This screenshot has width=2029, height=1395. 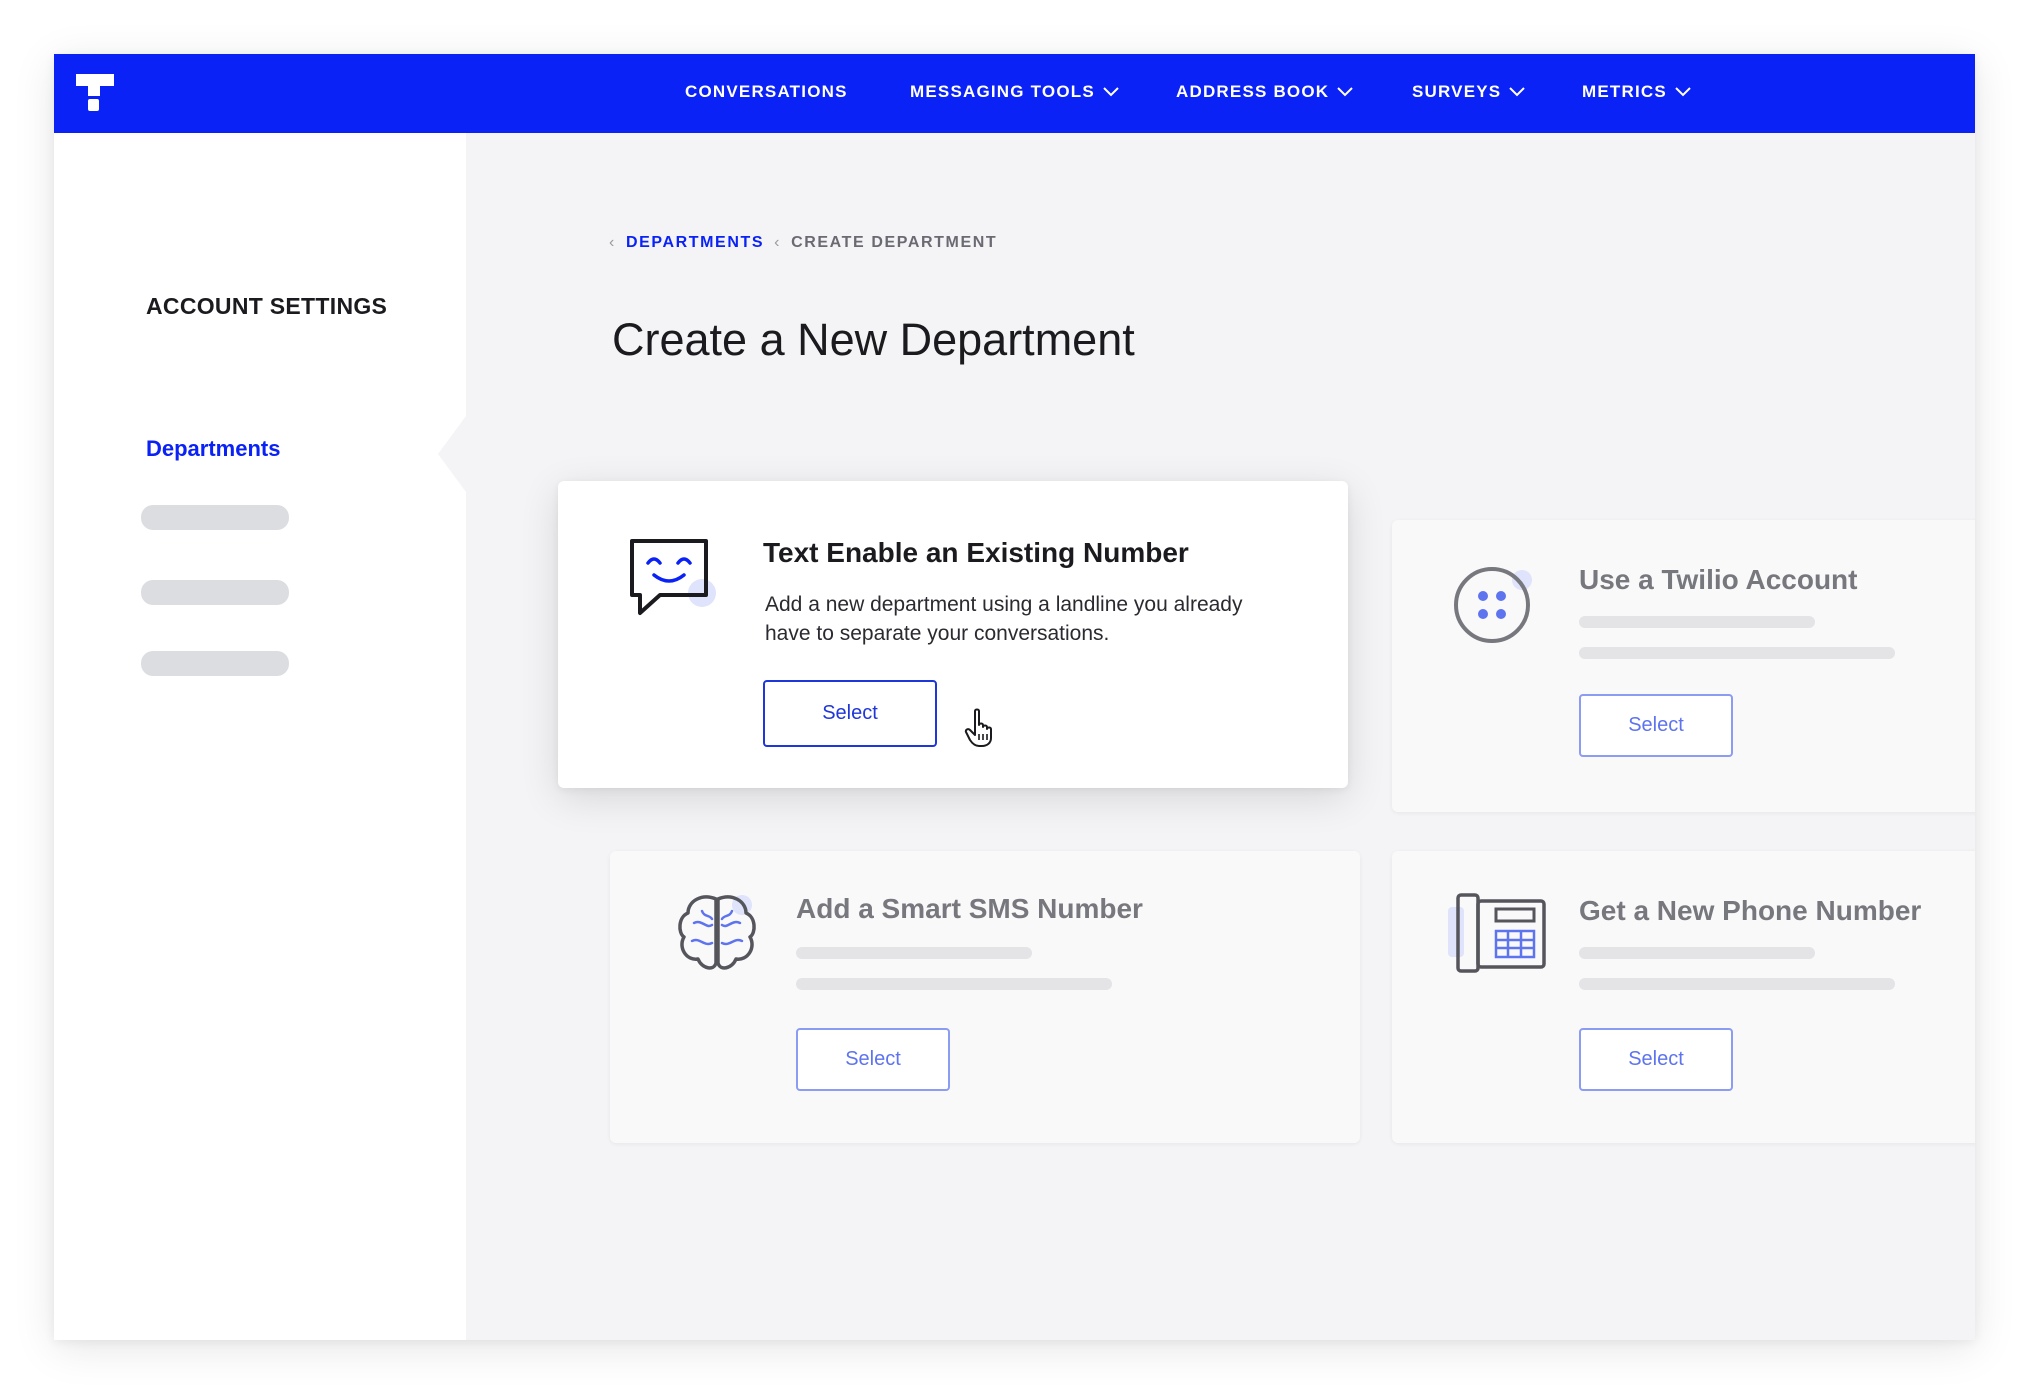 What do you see at coordinates (1718, 579) in the screenshot?
I see `card-title: Use a Twilio Account` at bounding box center [1718, 579].